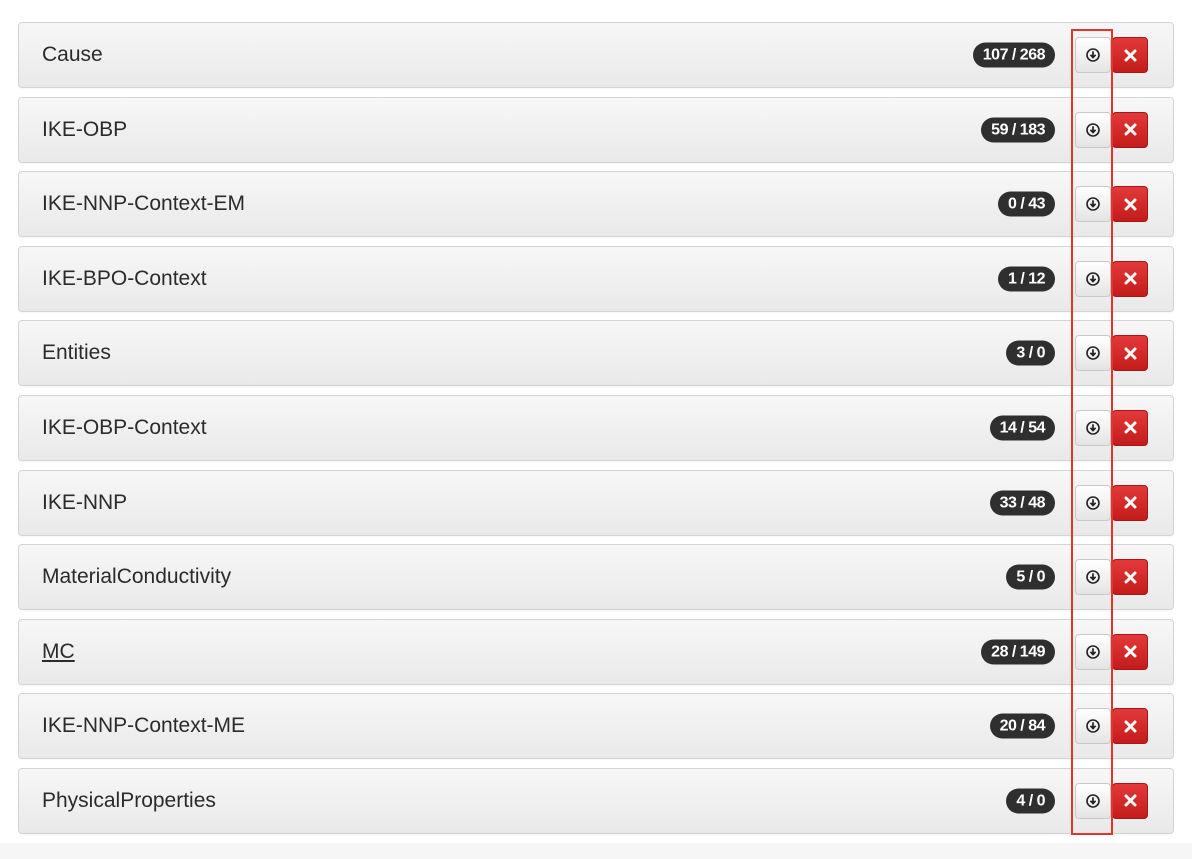 The height and width of the screenshot is (859, 1192). I want to click on item-name: MaterialConductivity, so click(137, 577).